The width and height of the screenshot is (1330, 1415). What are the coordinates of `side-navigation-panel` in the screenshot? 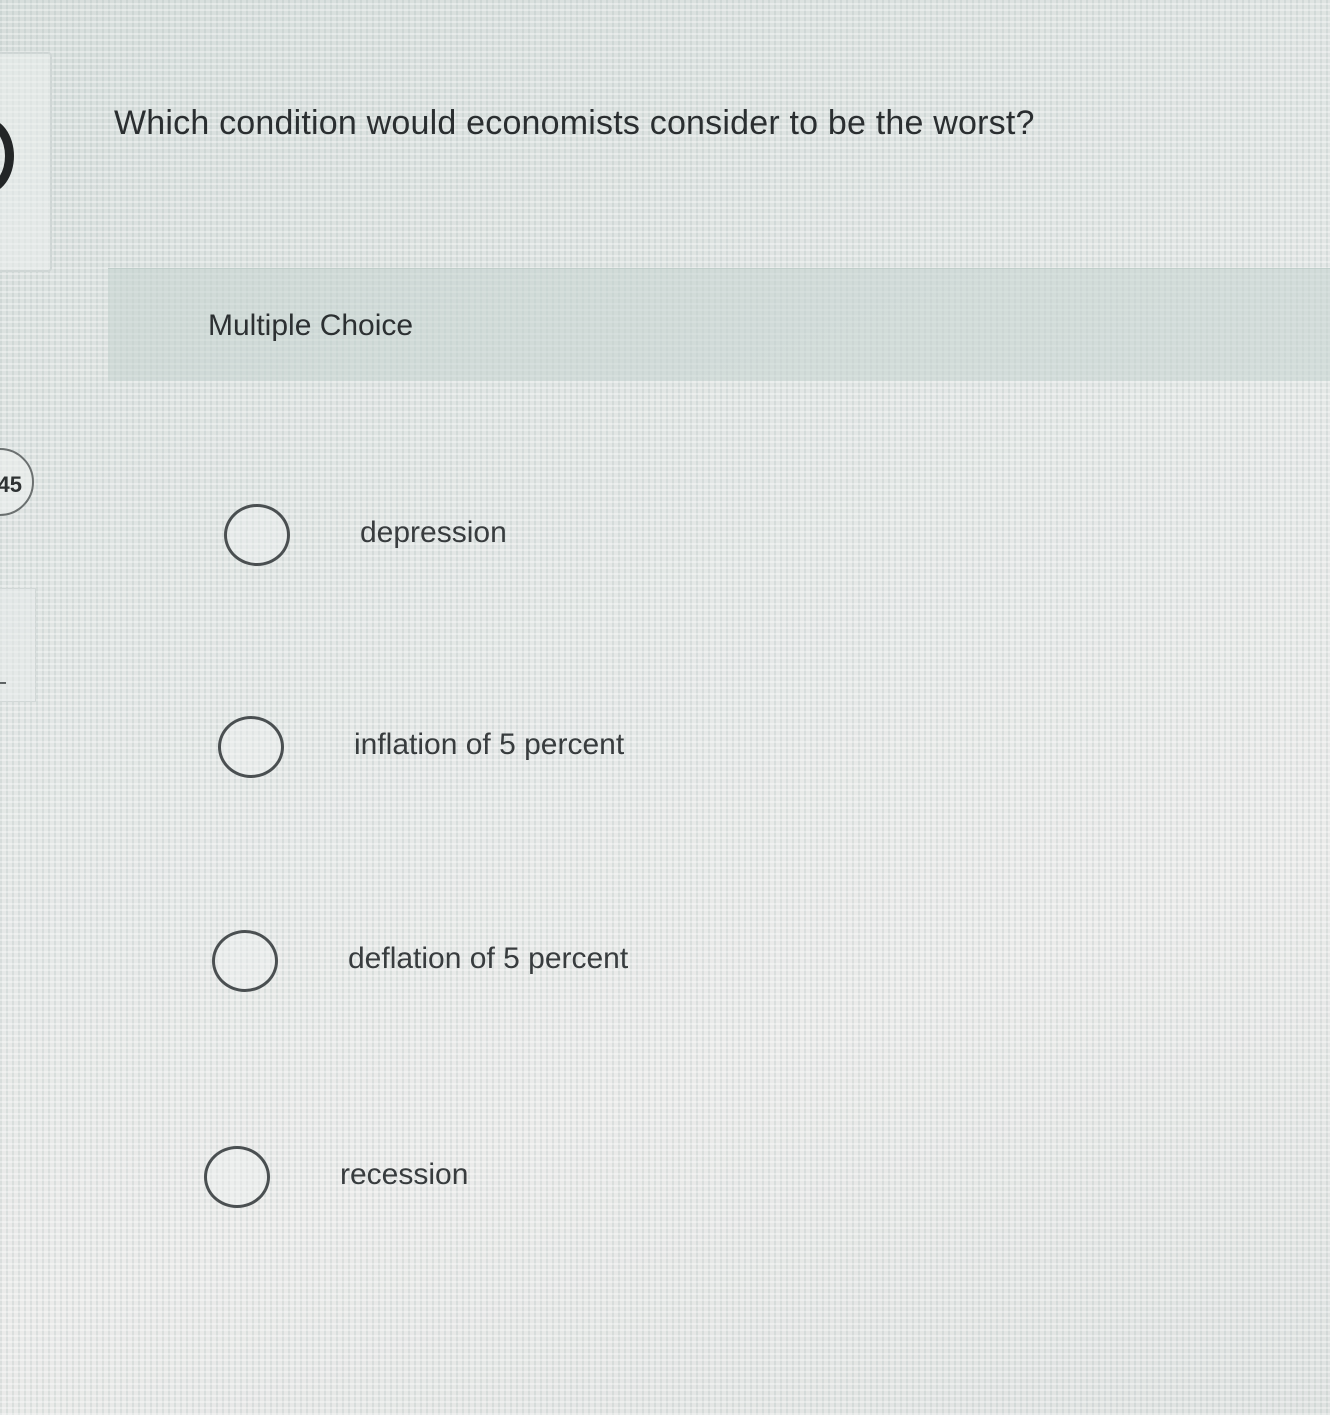 It's located at (18, 645).